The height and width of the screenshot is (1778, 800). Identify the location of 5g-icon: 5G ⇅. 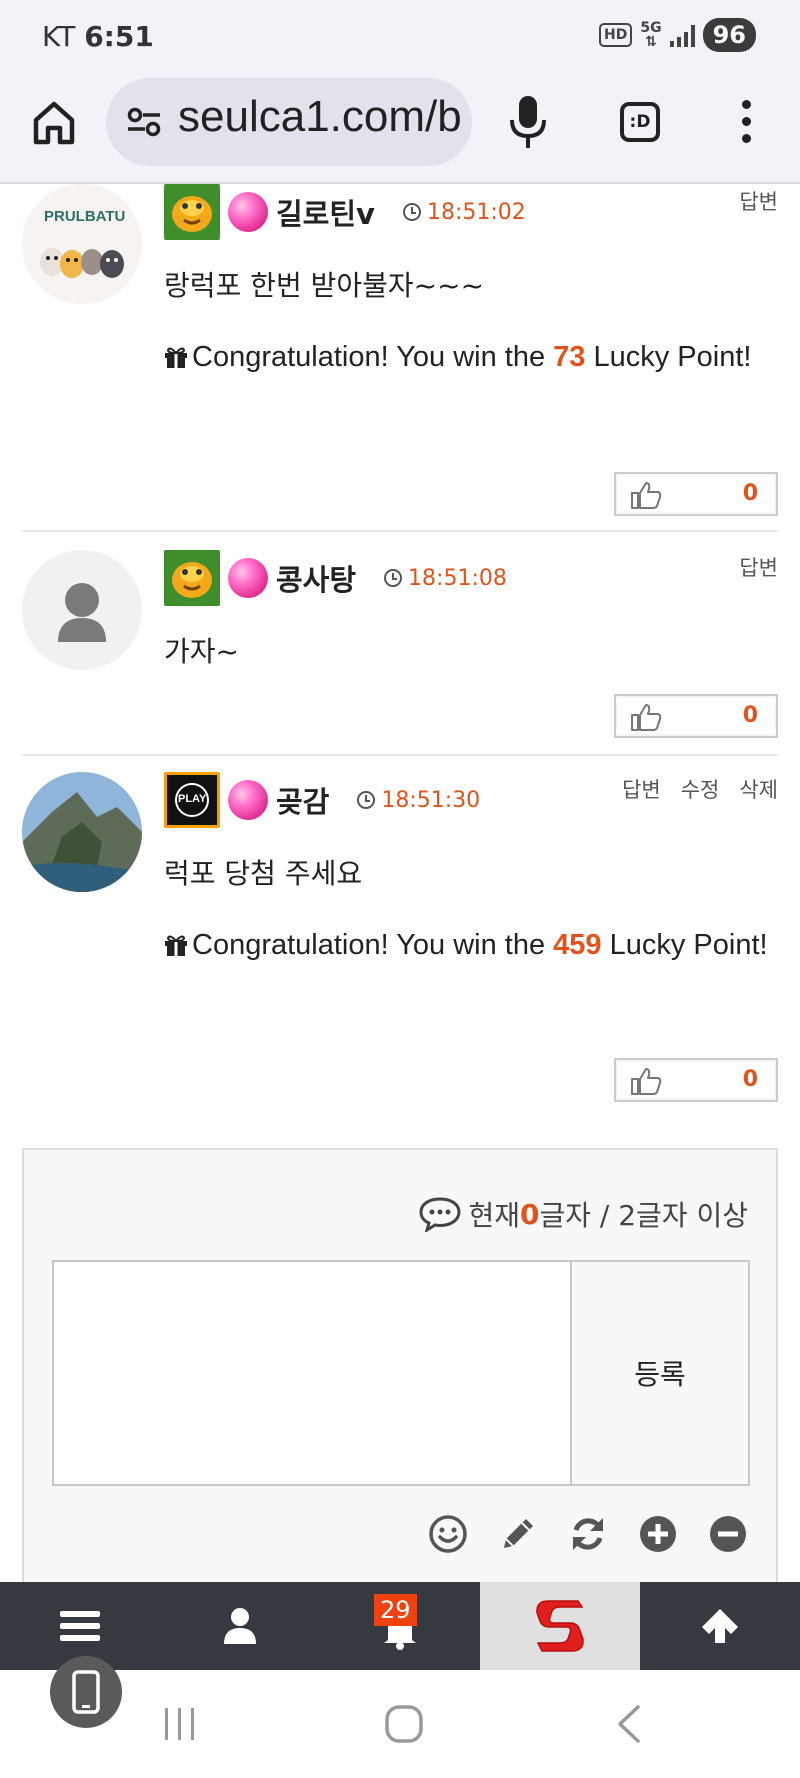
(650, 35).